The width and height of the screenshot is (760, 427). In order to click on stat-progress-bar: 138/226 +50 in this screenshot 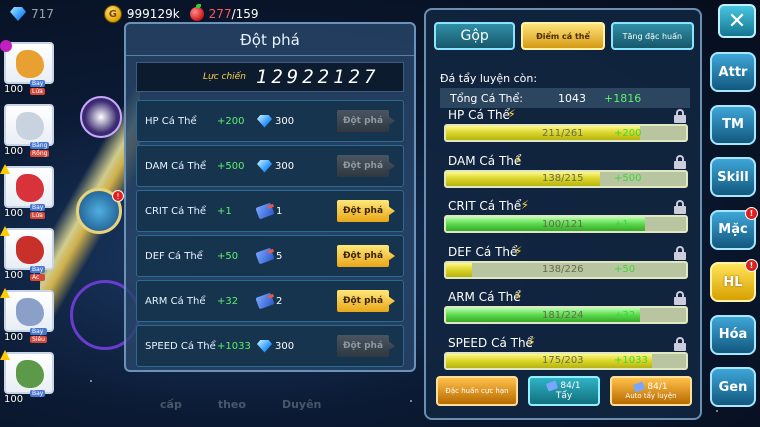, I will do `click(566, 269)`.